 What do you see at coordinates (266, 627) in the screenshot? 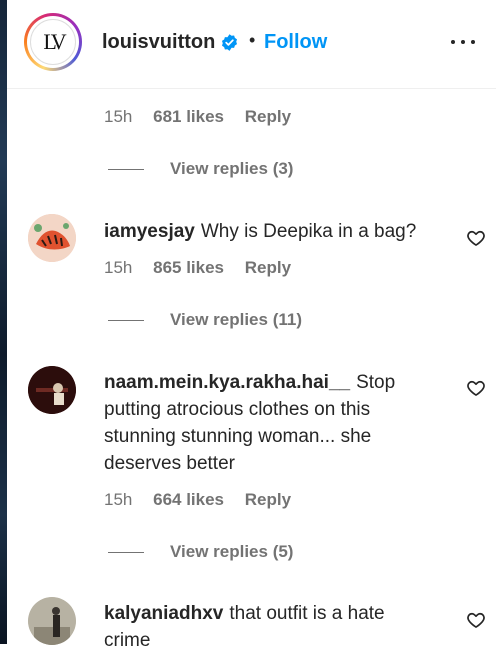
I see `comment-body: kalyaniadhxv that outfit is a hate crime` at bounding box center [266, 627].